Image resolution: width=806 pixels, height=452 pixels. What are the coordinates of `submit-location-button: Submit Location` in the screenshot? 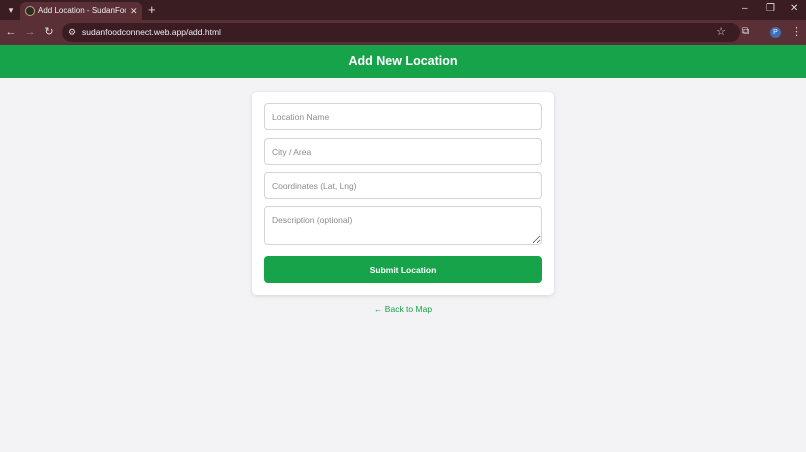 It's located at (403, 269).